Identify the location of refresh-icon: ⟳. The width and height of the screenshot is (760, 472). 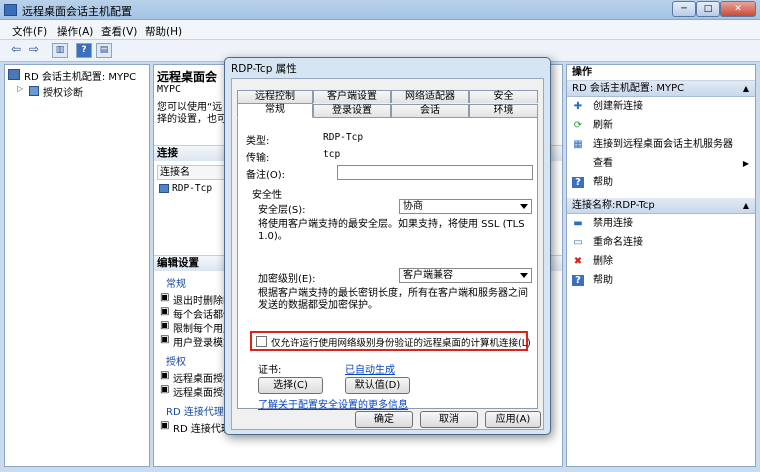
(578, 125).